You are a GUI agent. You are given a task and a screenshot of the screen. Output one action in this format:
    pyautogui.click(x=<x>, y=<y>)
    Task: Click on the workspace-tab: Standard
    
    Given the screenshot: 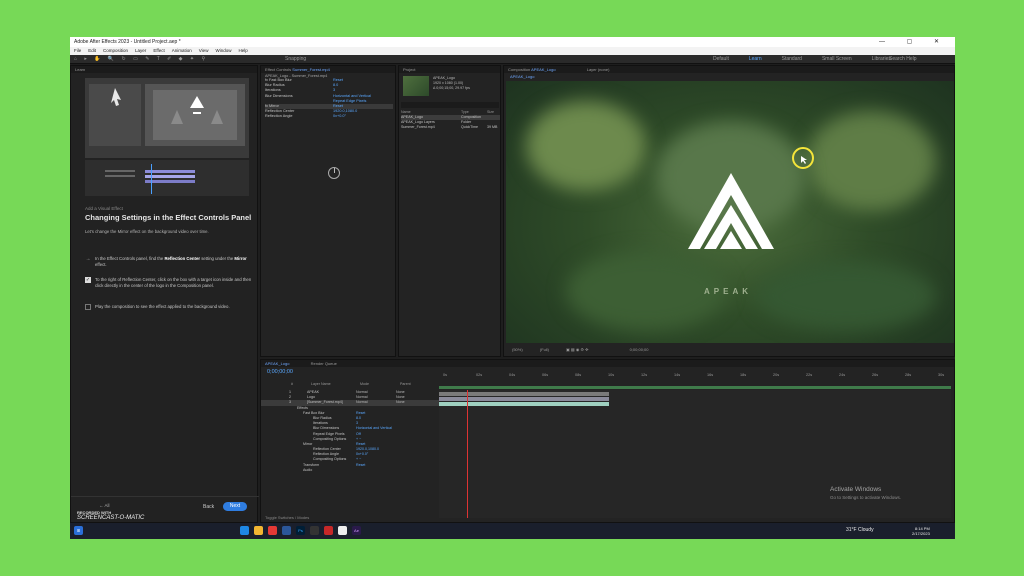 What is the action you would take?
    pyautogui.click(x=792, y=59)
    